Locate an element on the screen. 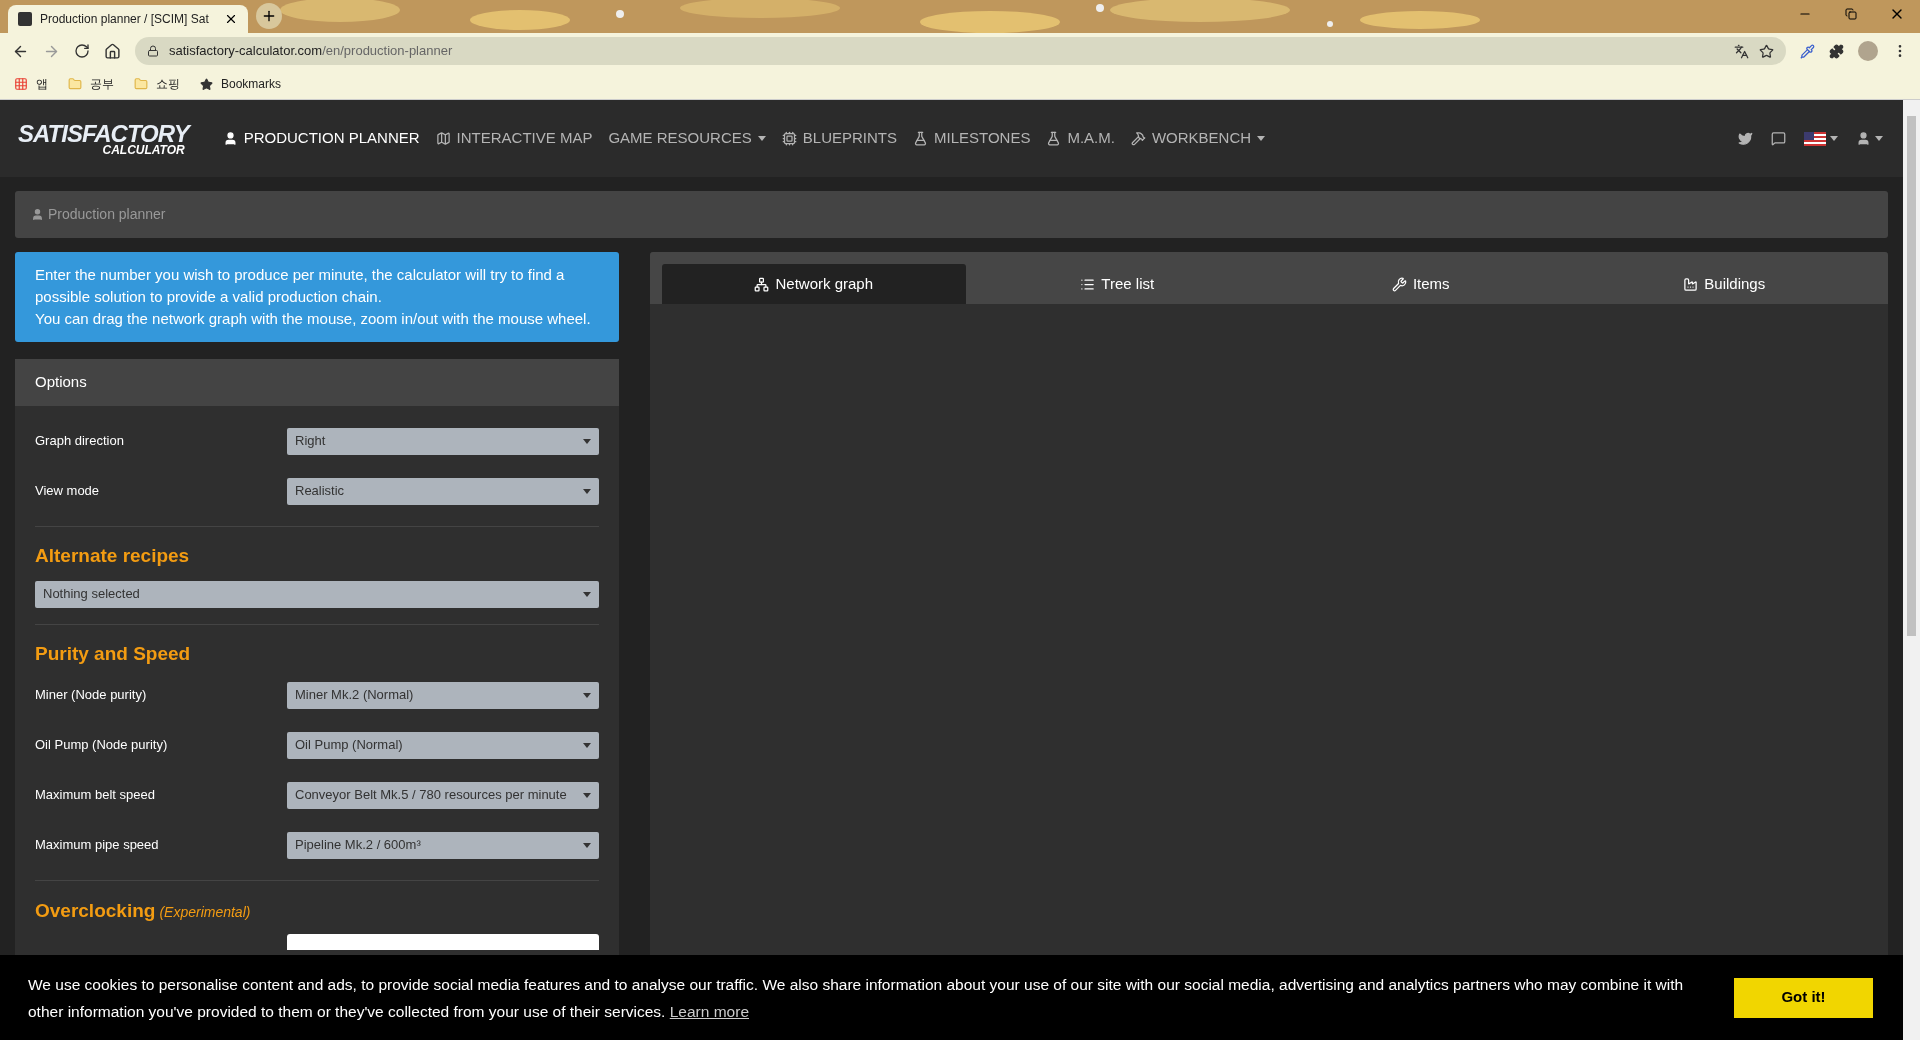 Image resolution: width=1920 pixels, height=1040 pixels. twitter-icon is located at coordinates (1745, 138).